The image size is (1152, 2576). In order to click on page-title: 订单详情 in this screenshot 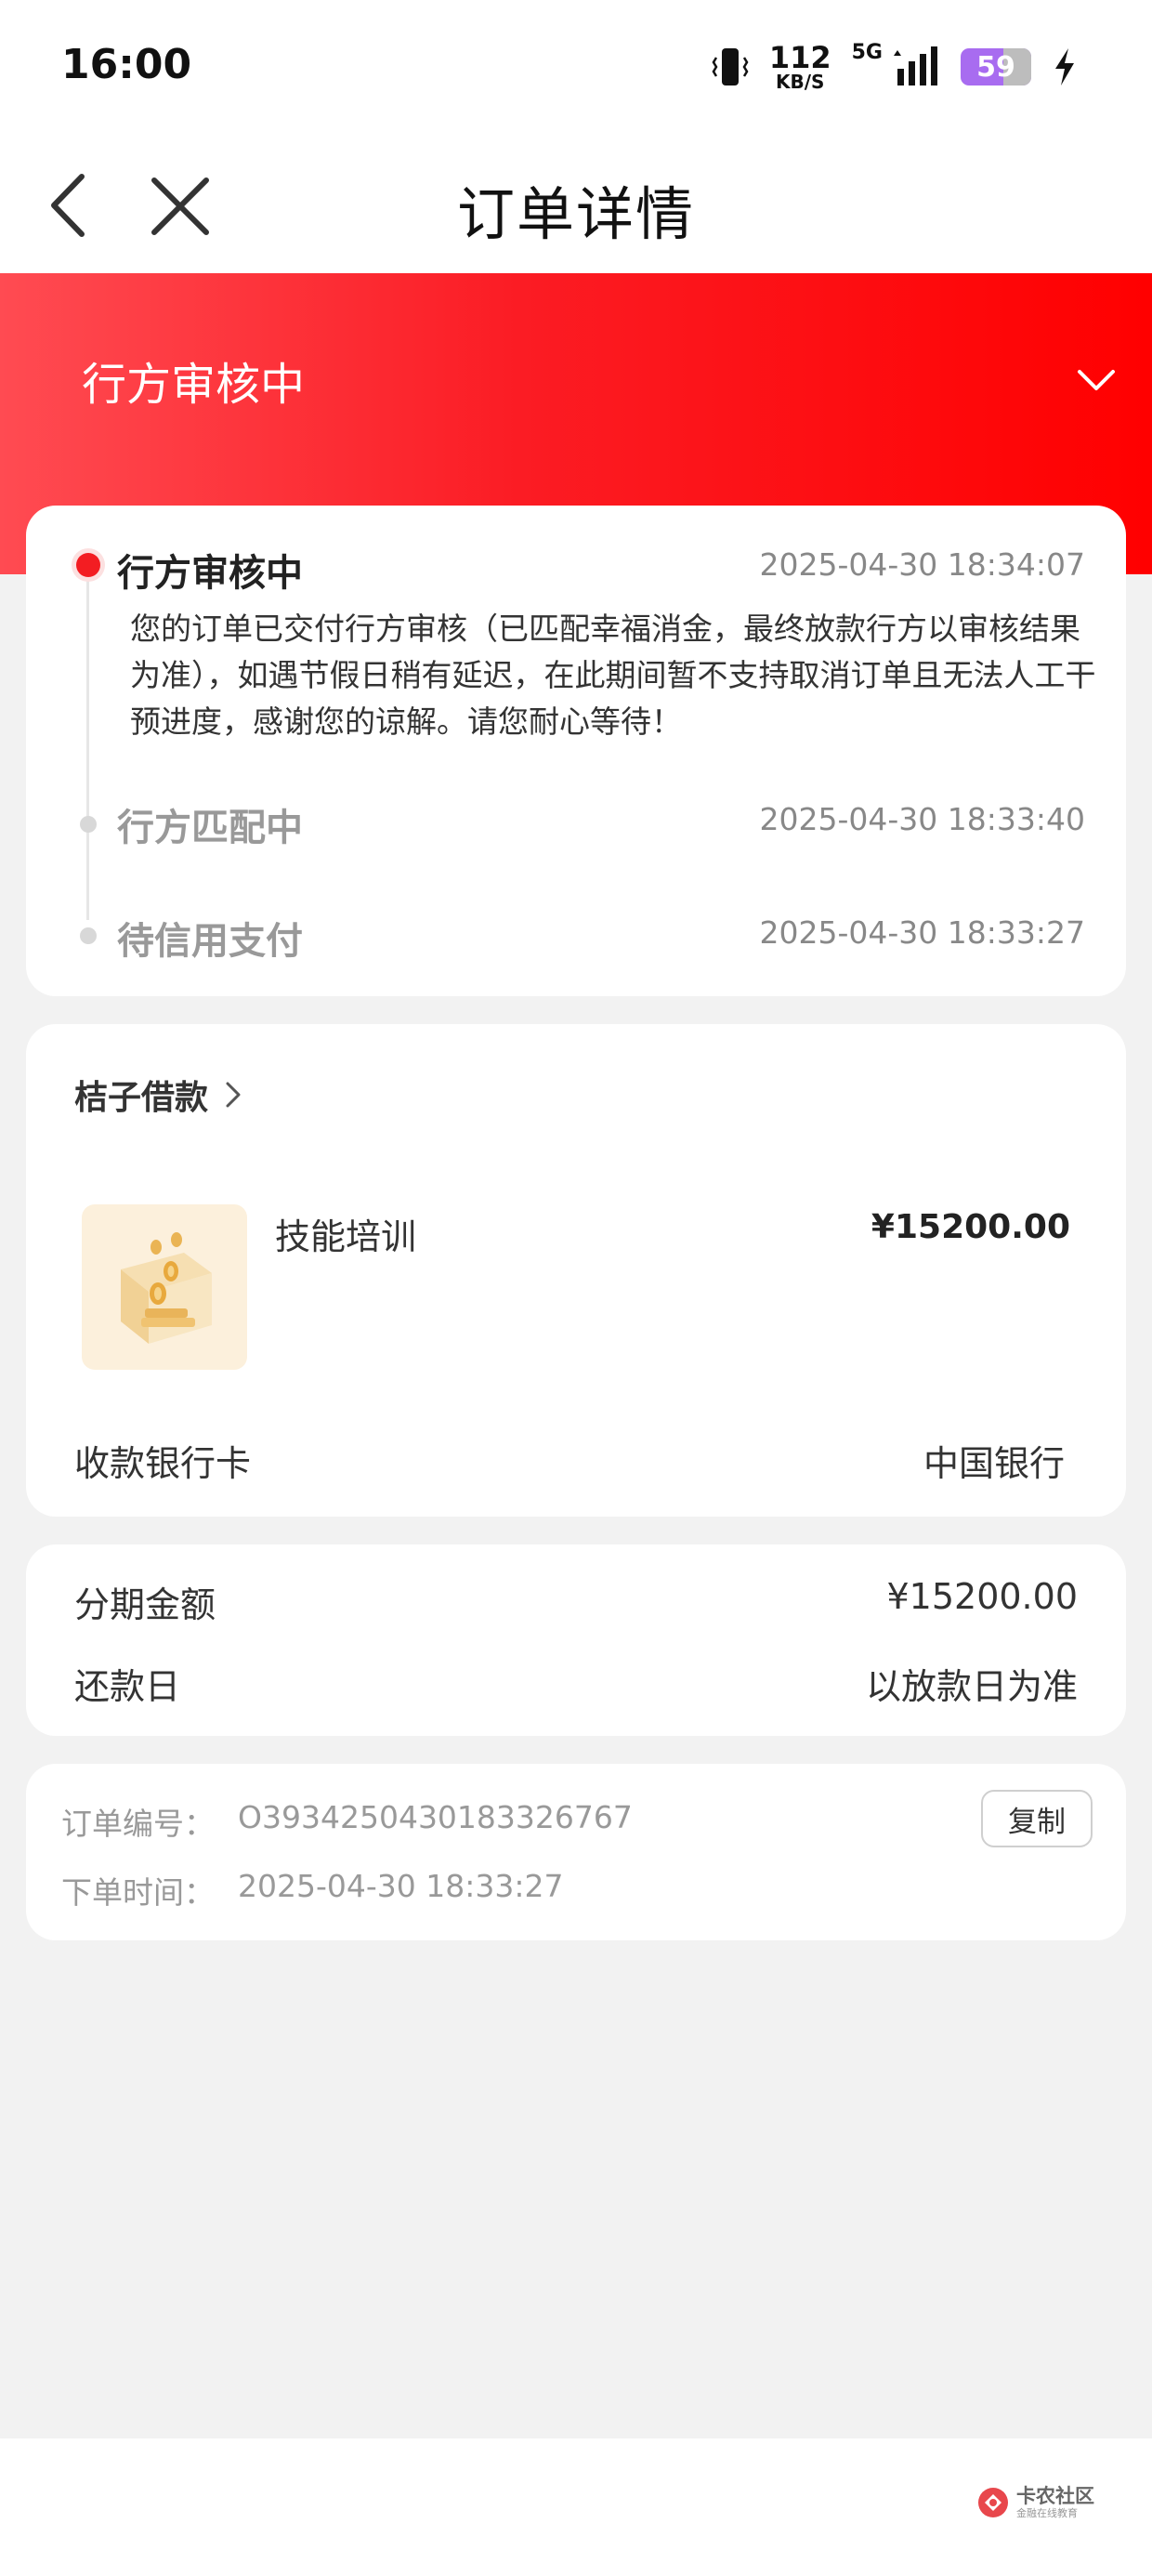, I will do `click(575, 214)`.